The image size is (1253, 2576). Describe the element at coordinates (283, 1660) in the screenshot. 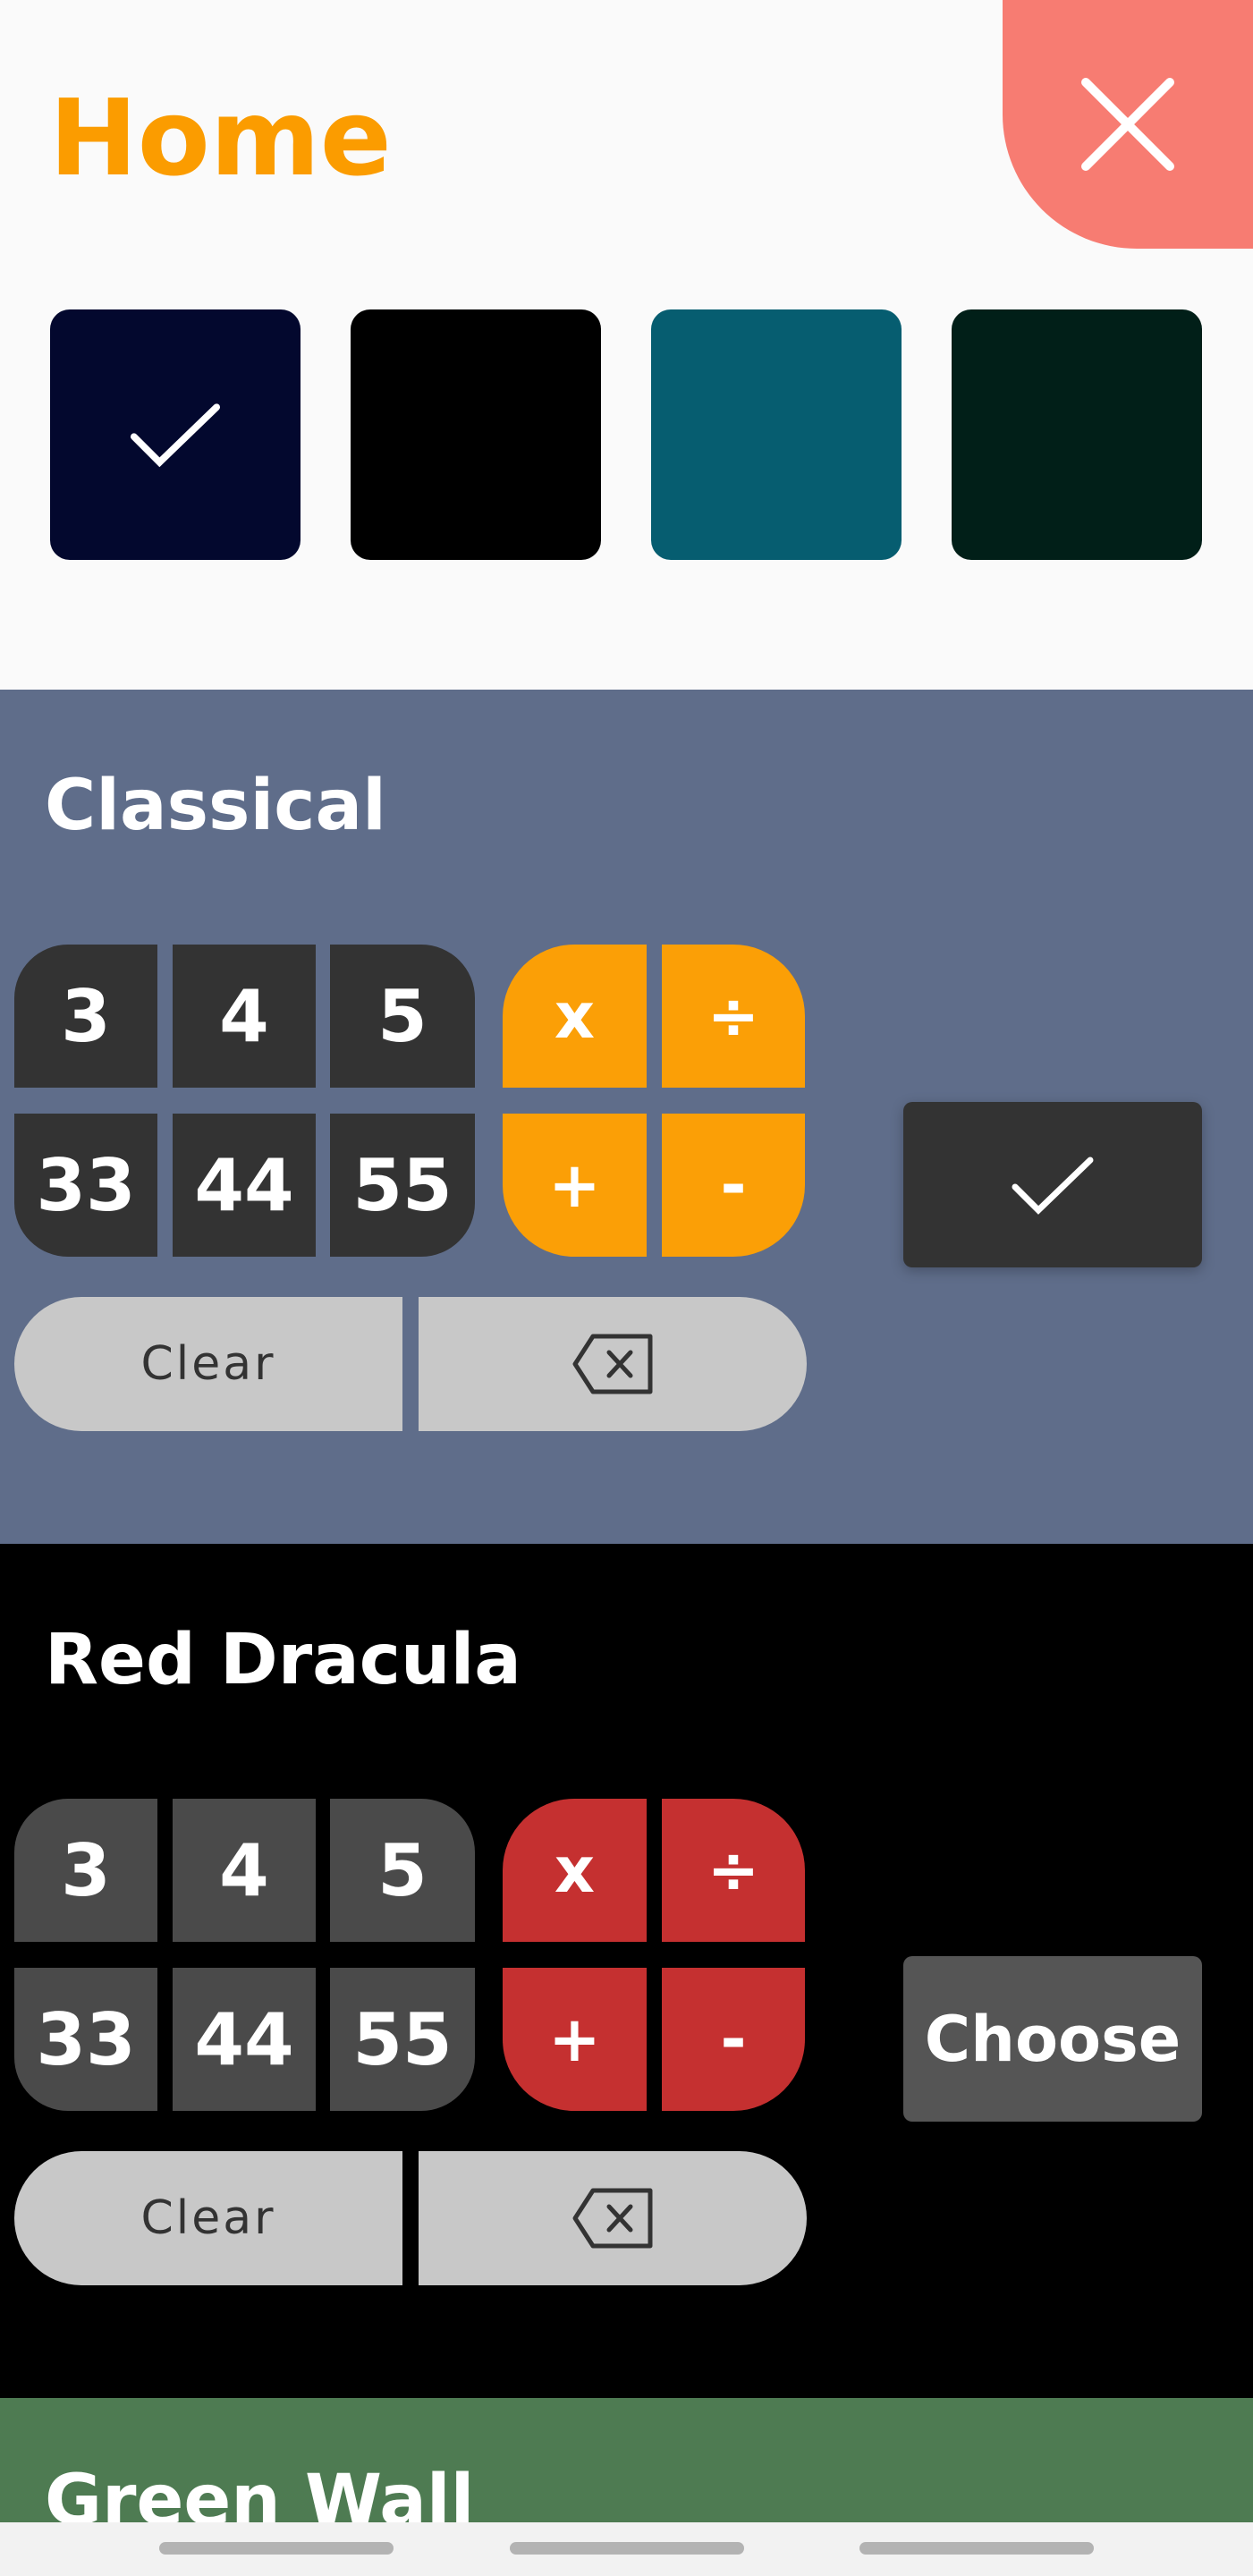

I see `theme-title: Red Dracula` at that location.